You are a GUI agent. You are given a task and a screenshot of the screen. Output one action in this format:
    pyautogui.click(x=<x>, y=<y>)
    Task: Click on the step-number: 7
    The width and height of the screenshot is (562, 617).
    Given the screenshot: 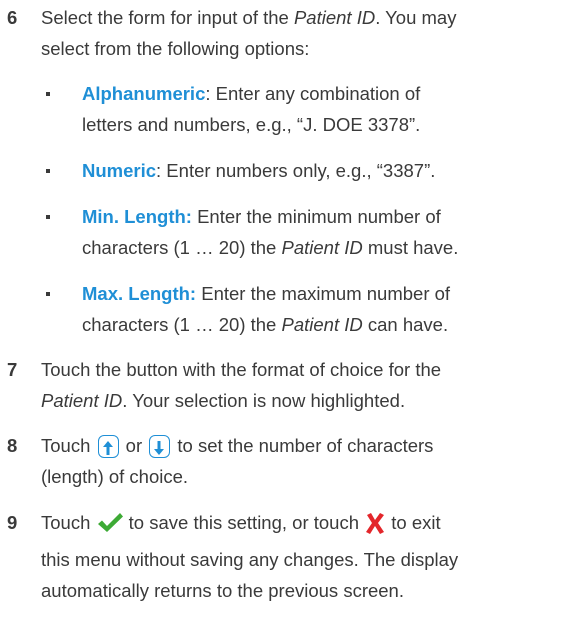 What is the action you would take?
    pyautogui.click(x=12, y=369)
    